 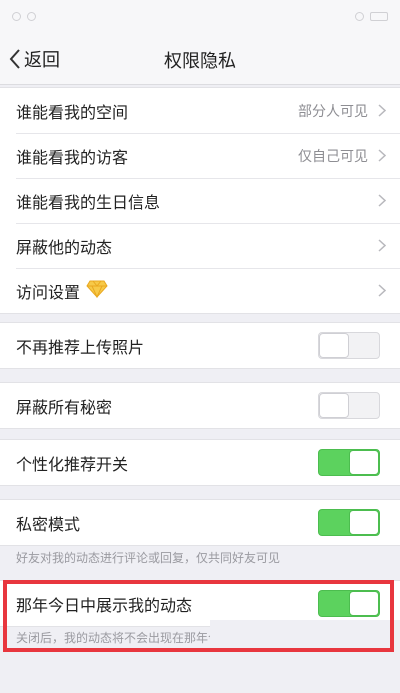 What do you see at coordinates (72, 157) in the screenshot?
I see `row-label: 谁能看我的访客` at bounding box center [72, 157].